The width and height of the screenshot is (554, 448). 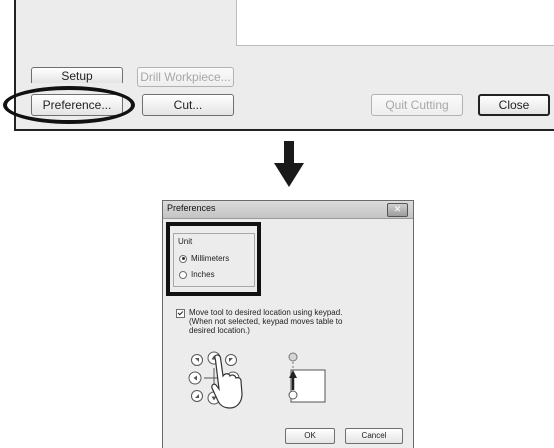 I want to click on move-tool-checkbox, so click(x=180, y=313).